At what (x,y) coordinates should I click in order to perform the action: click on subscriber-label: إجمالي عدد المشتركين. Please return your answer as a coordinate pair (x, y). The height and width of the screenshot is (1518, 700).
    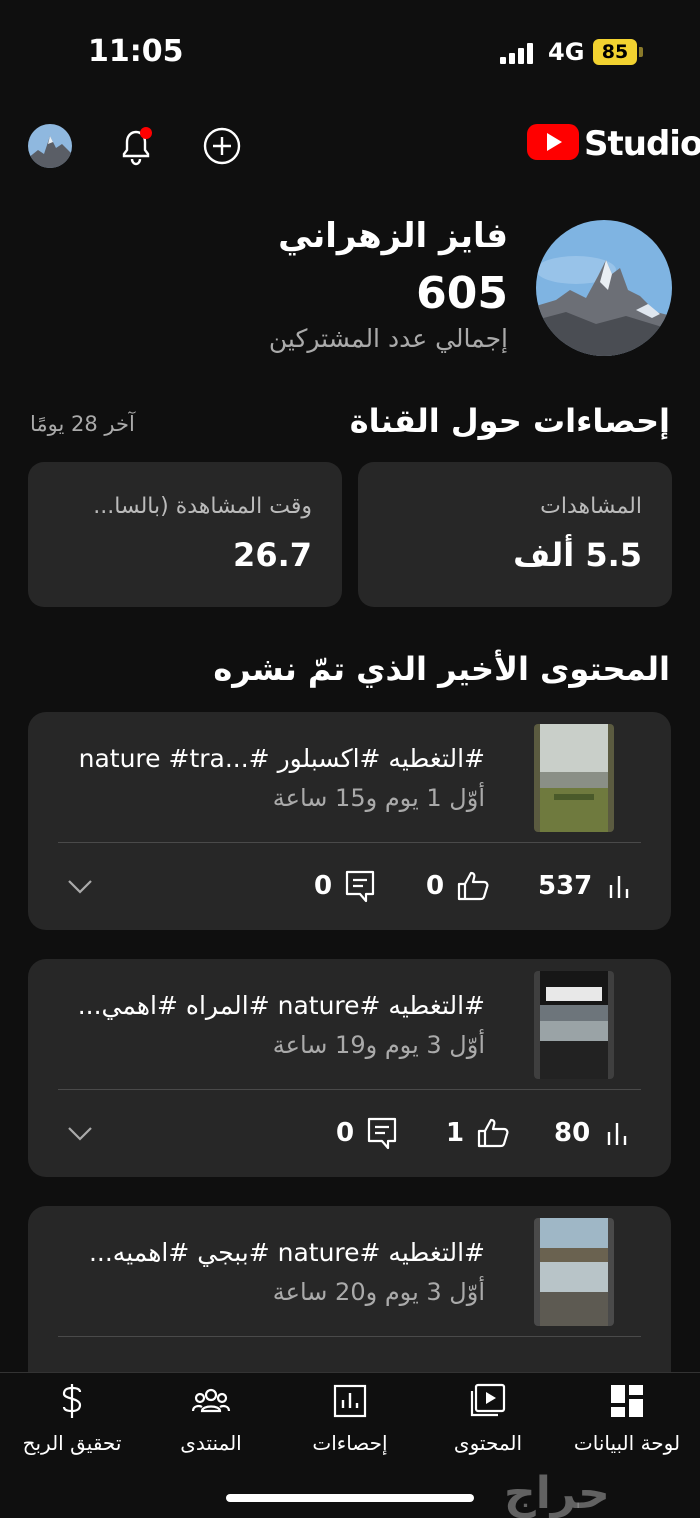
    Looking at the image, I should click on (388, 338).